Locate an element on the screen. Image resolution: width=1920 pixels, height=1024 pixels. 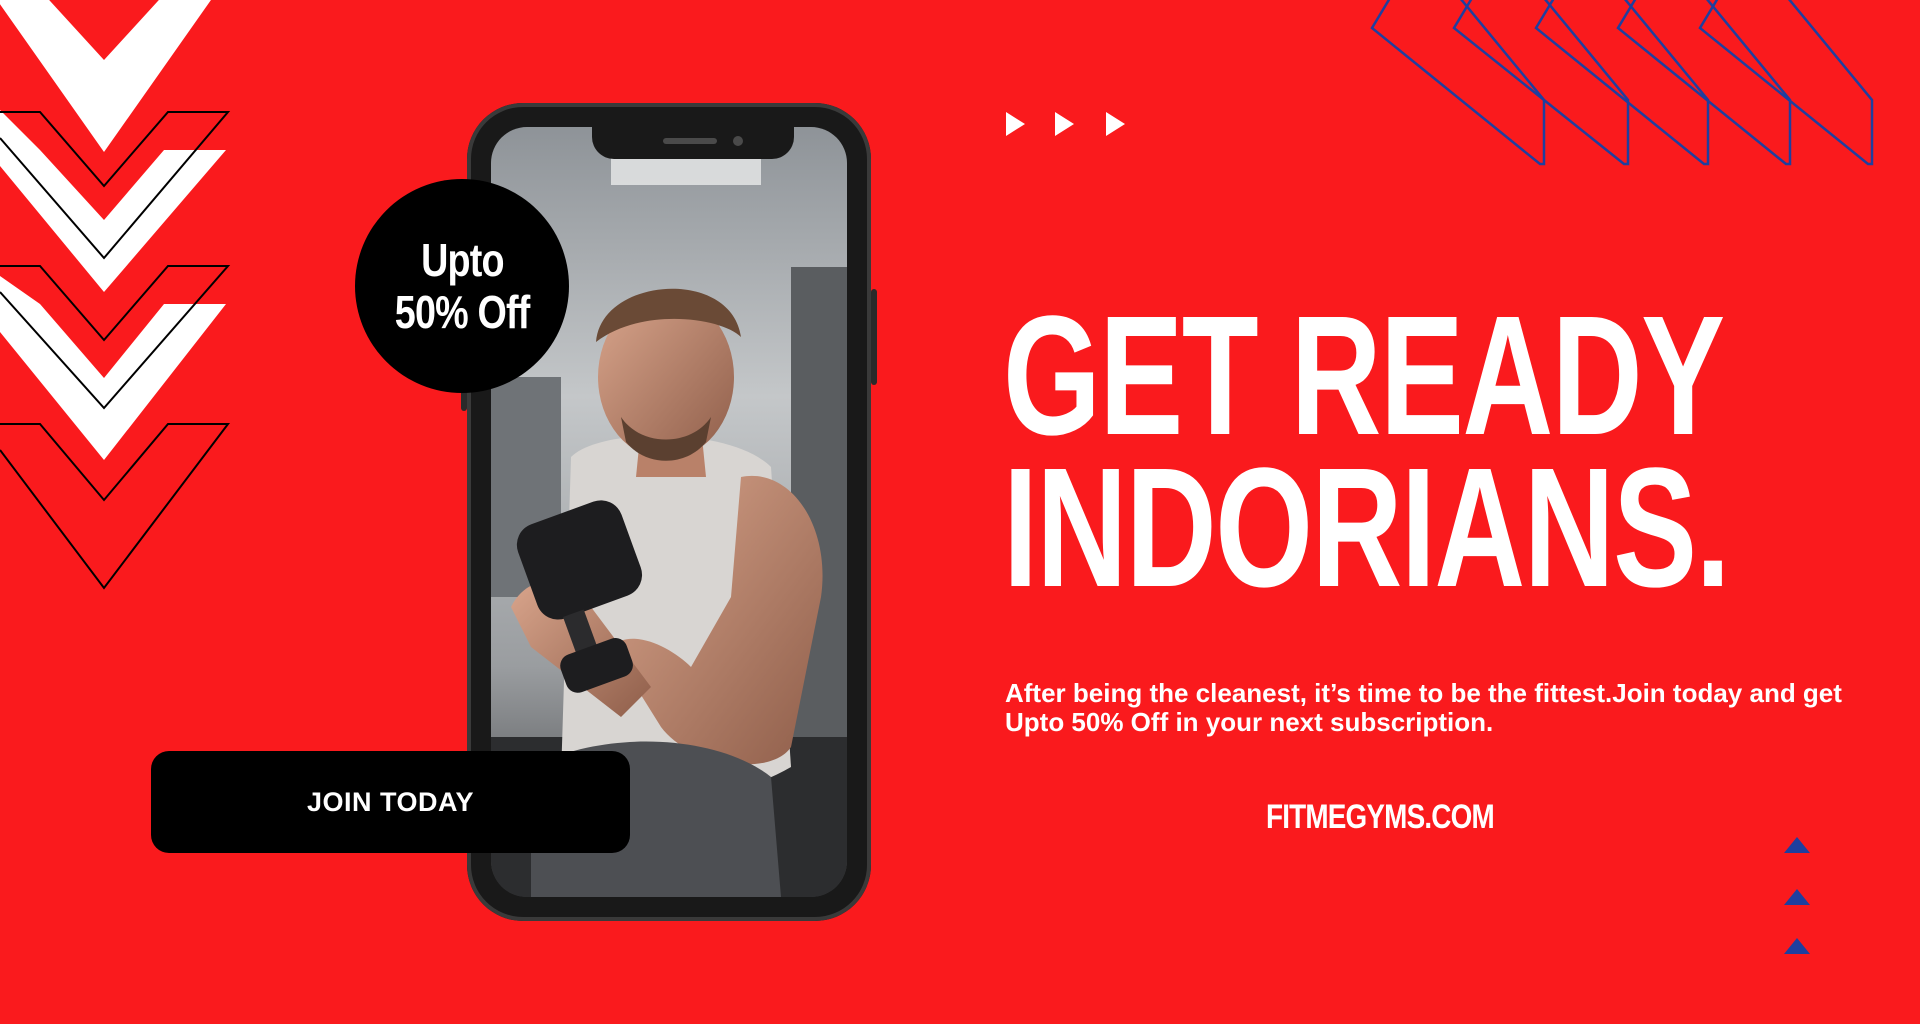
headline-line2: INDORIANS. is located at coordinates (1367, 528).